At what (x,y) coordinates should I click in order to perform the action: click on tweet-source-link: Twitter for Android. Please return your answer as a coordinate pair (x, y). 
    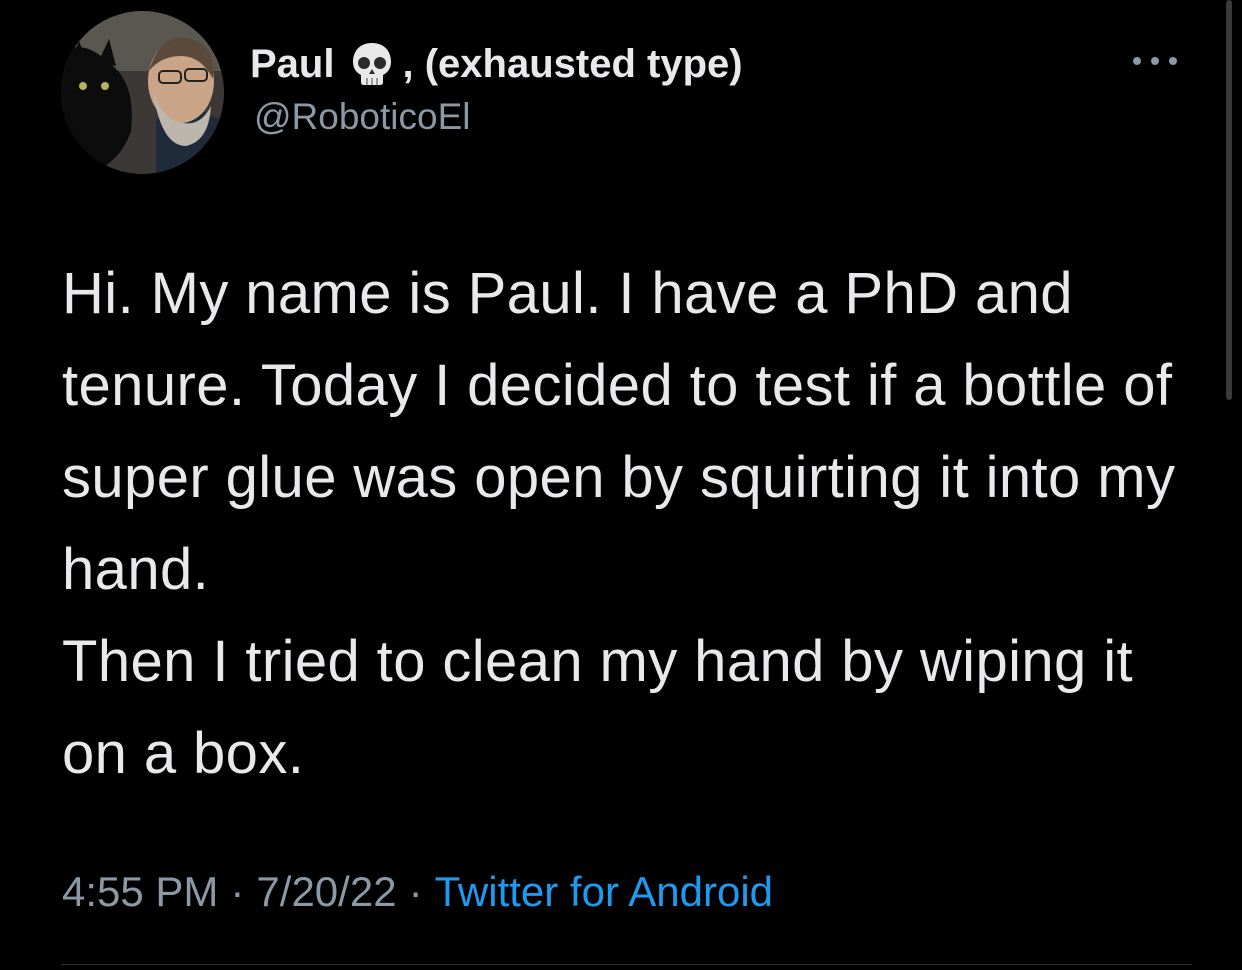
    Looking at the image, I should click on (604, 891).